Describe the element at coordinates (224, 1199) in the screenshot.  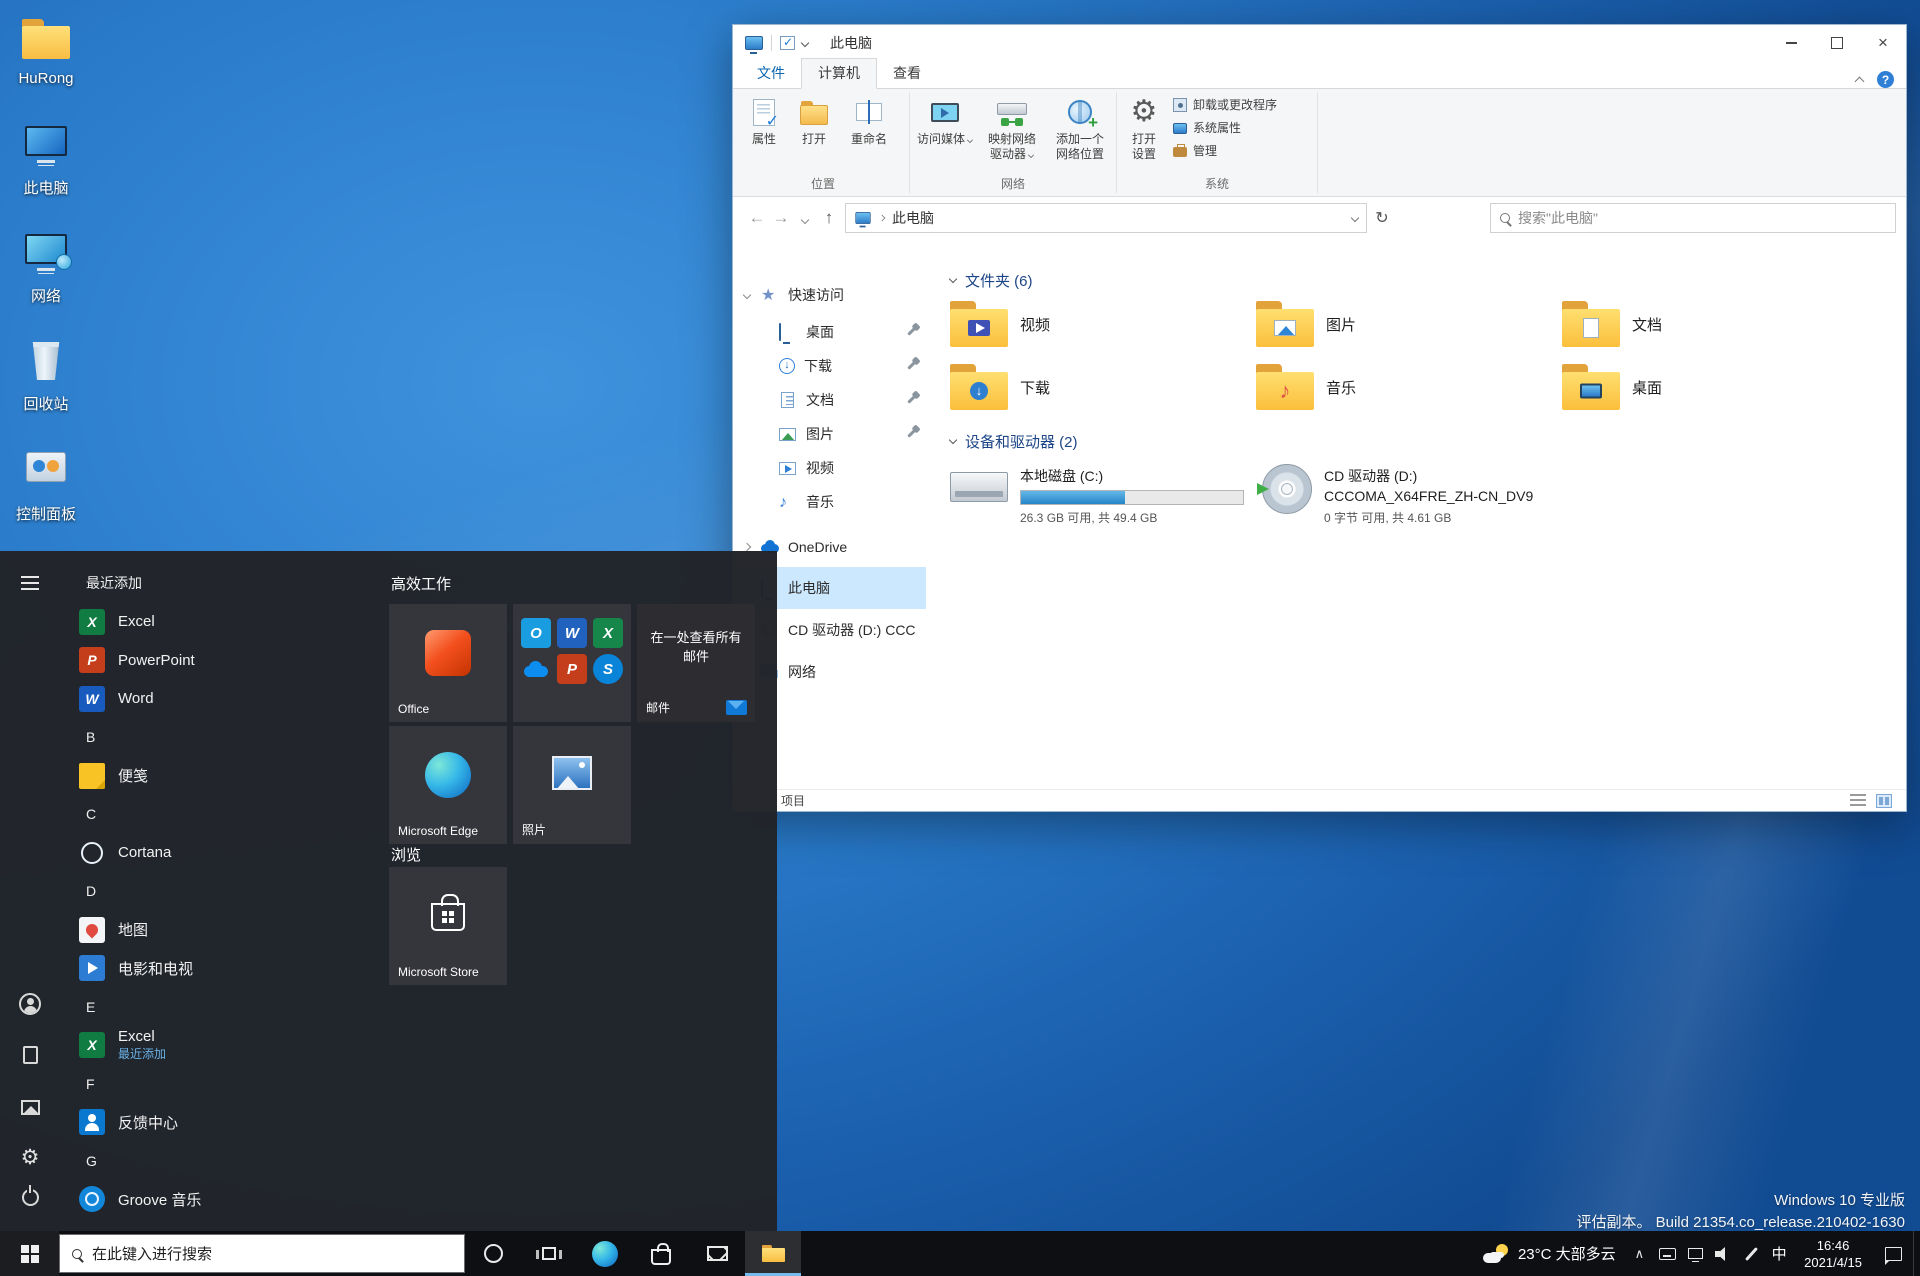
I see `app-item-groove-music: Groove 音乐` at that location.